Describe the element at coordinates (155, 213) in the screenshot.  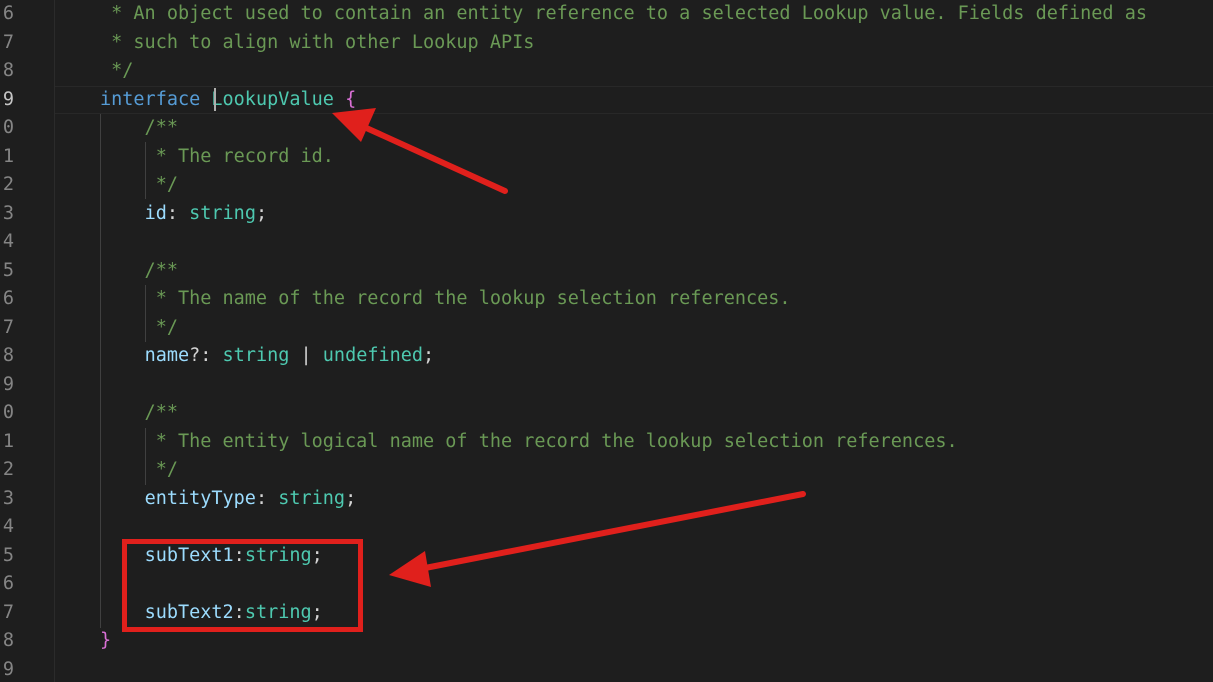
I see `code-token: id` at that location.